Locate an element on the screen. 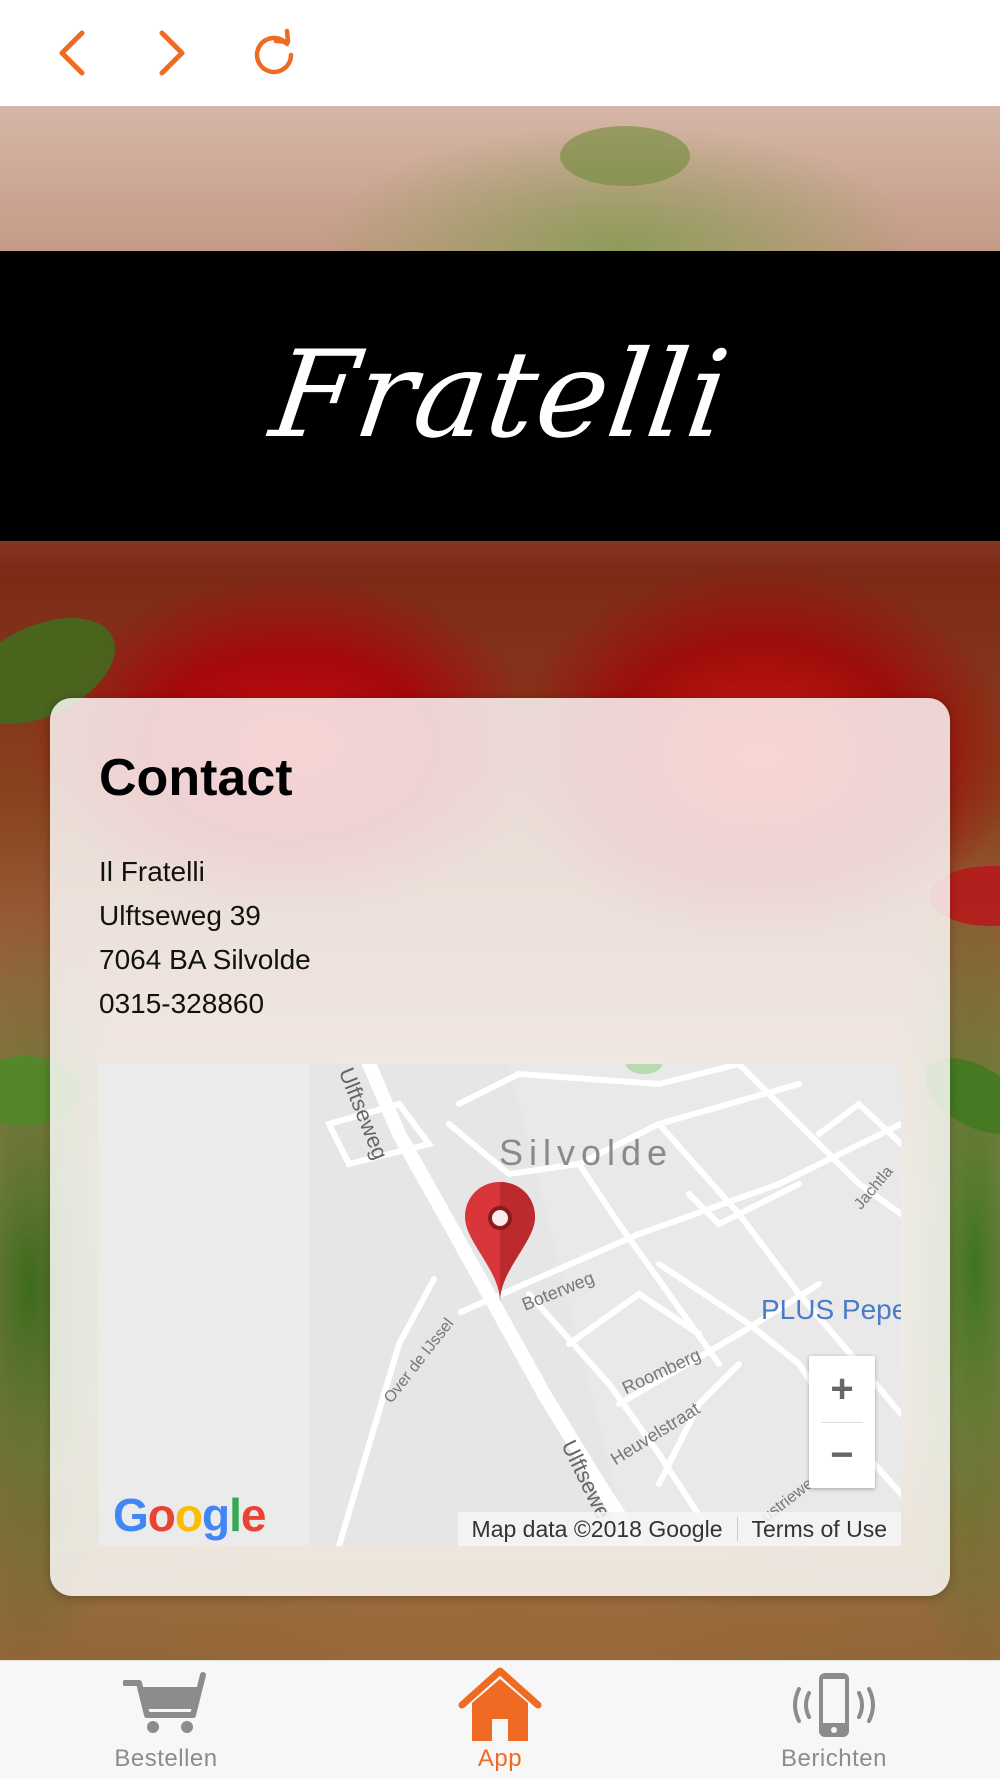  reload-button is located at coordinates (274, 53).